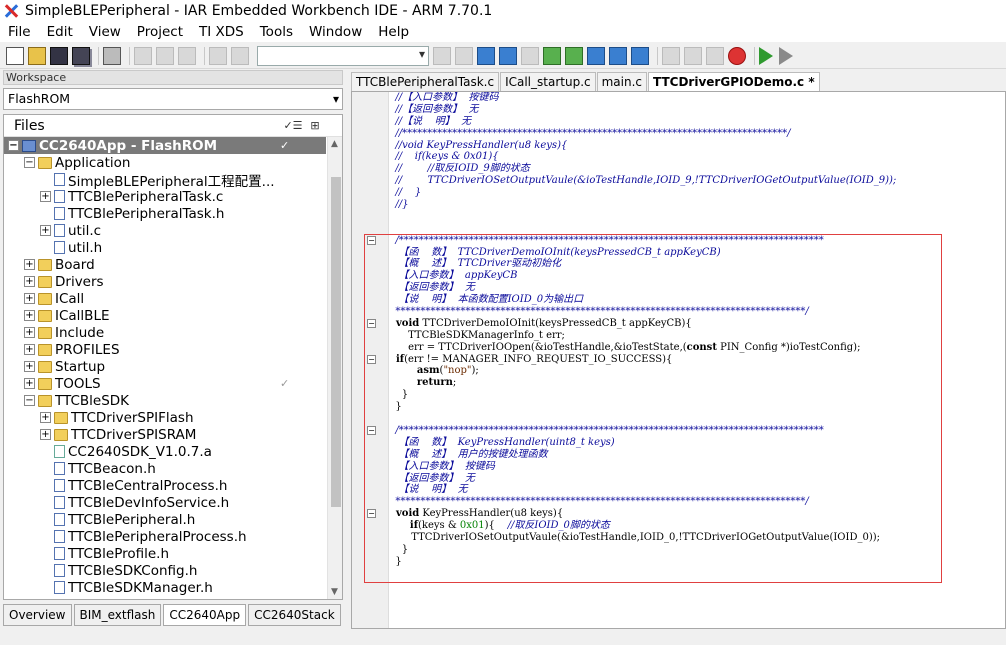 The width and height of the screenshot is (1006, 645). Describe the element at coordinates (734, 81) in the screenshot. I see `tab-ttcdrivergpiodemo-c: TTCDriverGPIODemo.c *` at that location.